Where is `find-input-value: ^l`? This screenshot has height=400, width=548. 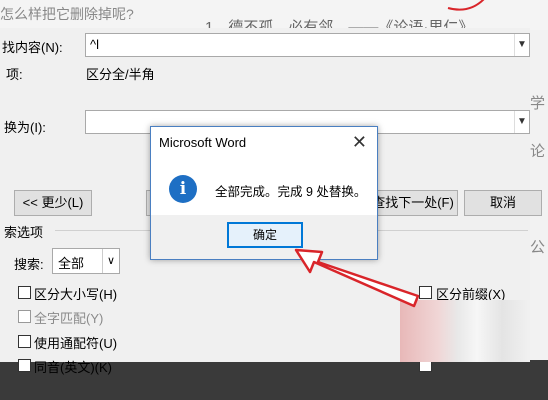 find-input-value: ^l is located at coordinates (94, 44).